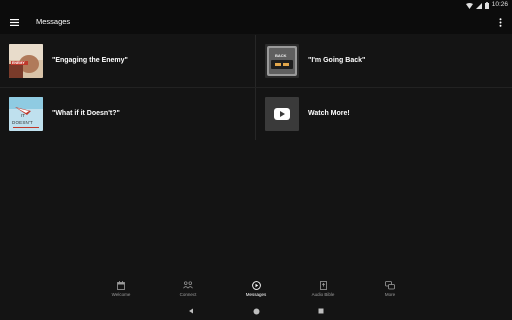 The width and height of the screenshot is (512, 320). I want to click on back-icon, so click(191, 311).